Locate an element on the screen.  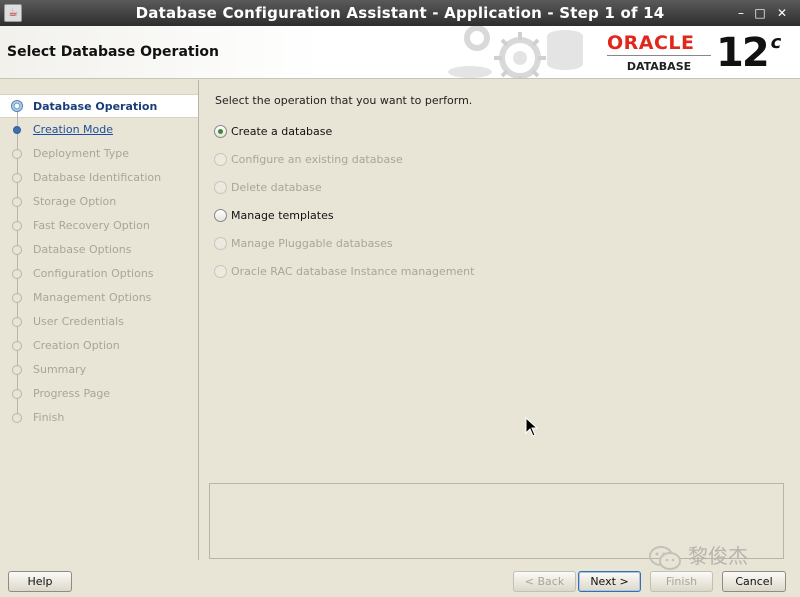
next-button: Next > is located at coordinates (609, 581).